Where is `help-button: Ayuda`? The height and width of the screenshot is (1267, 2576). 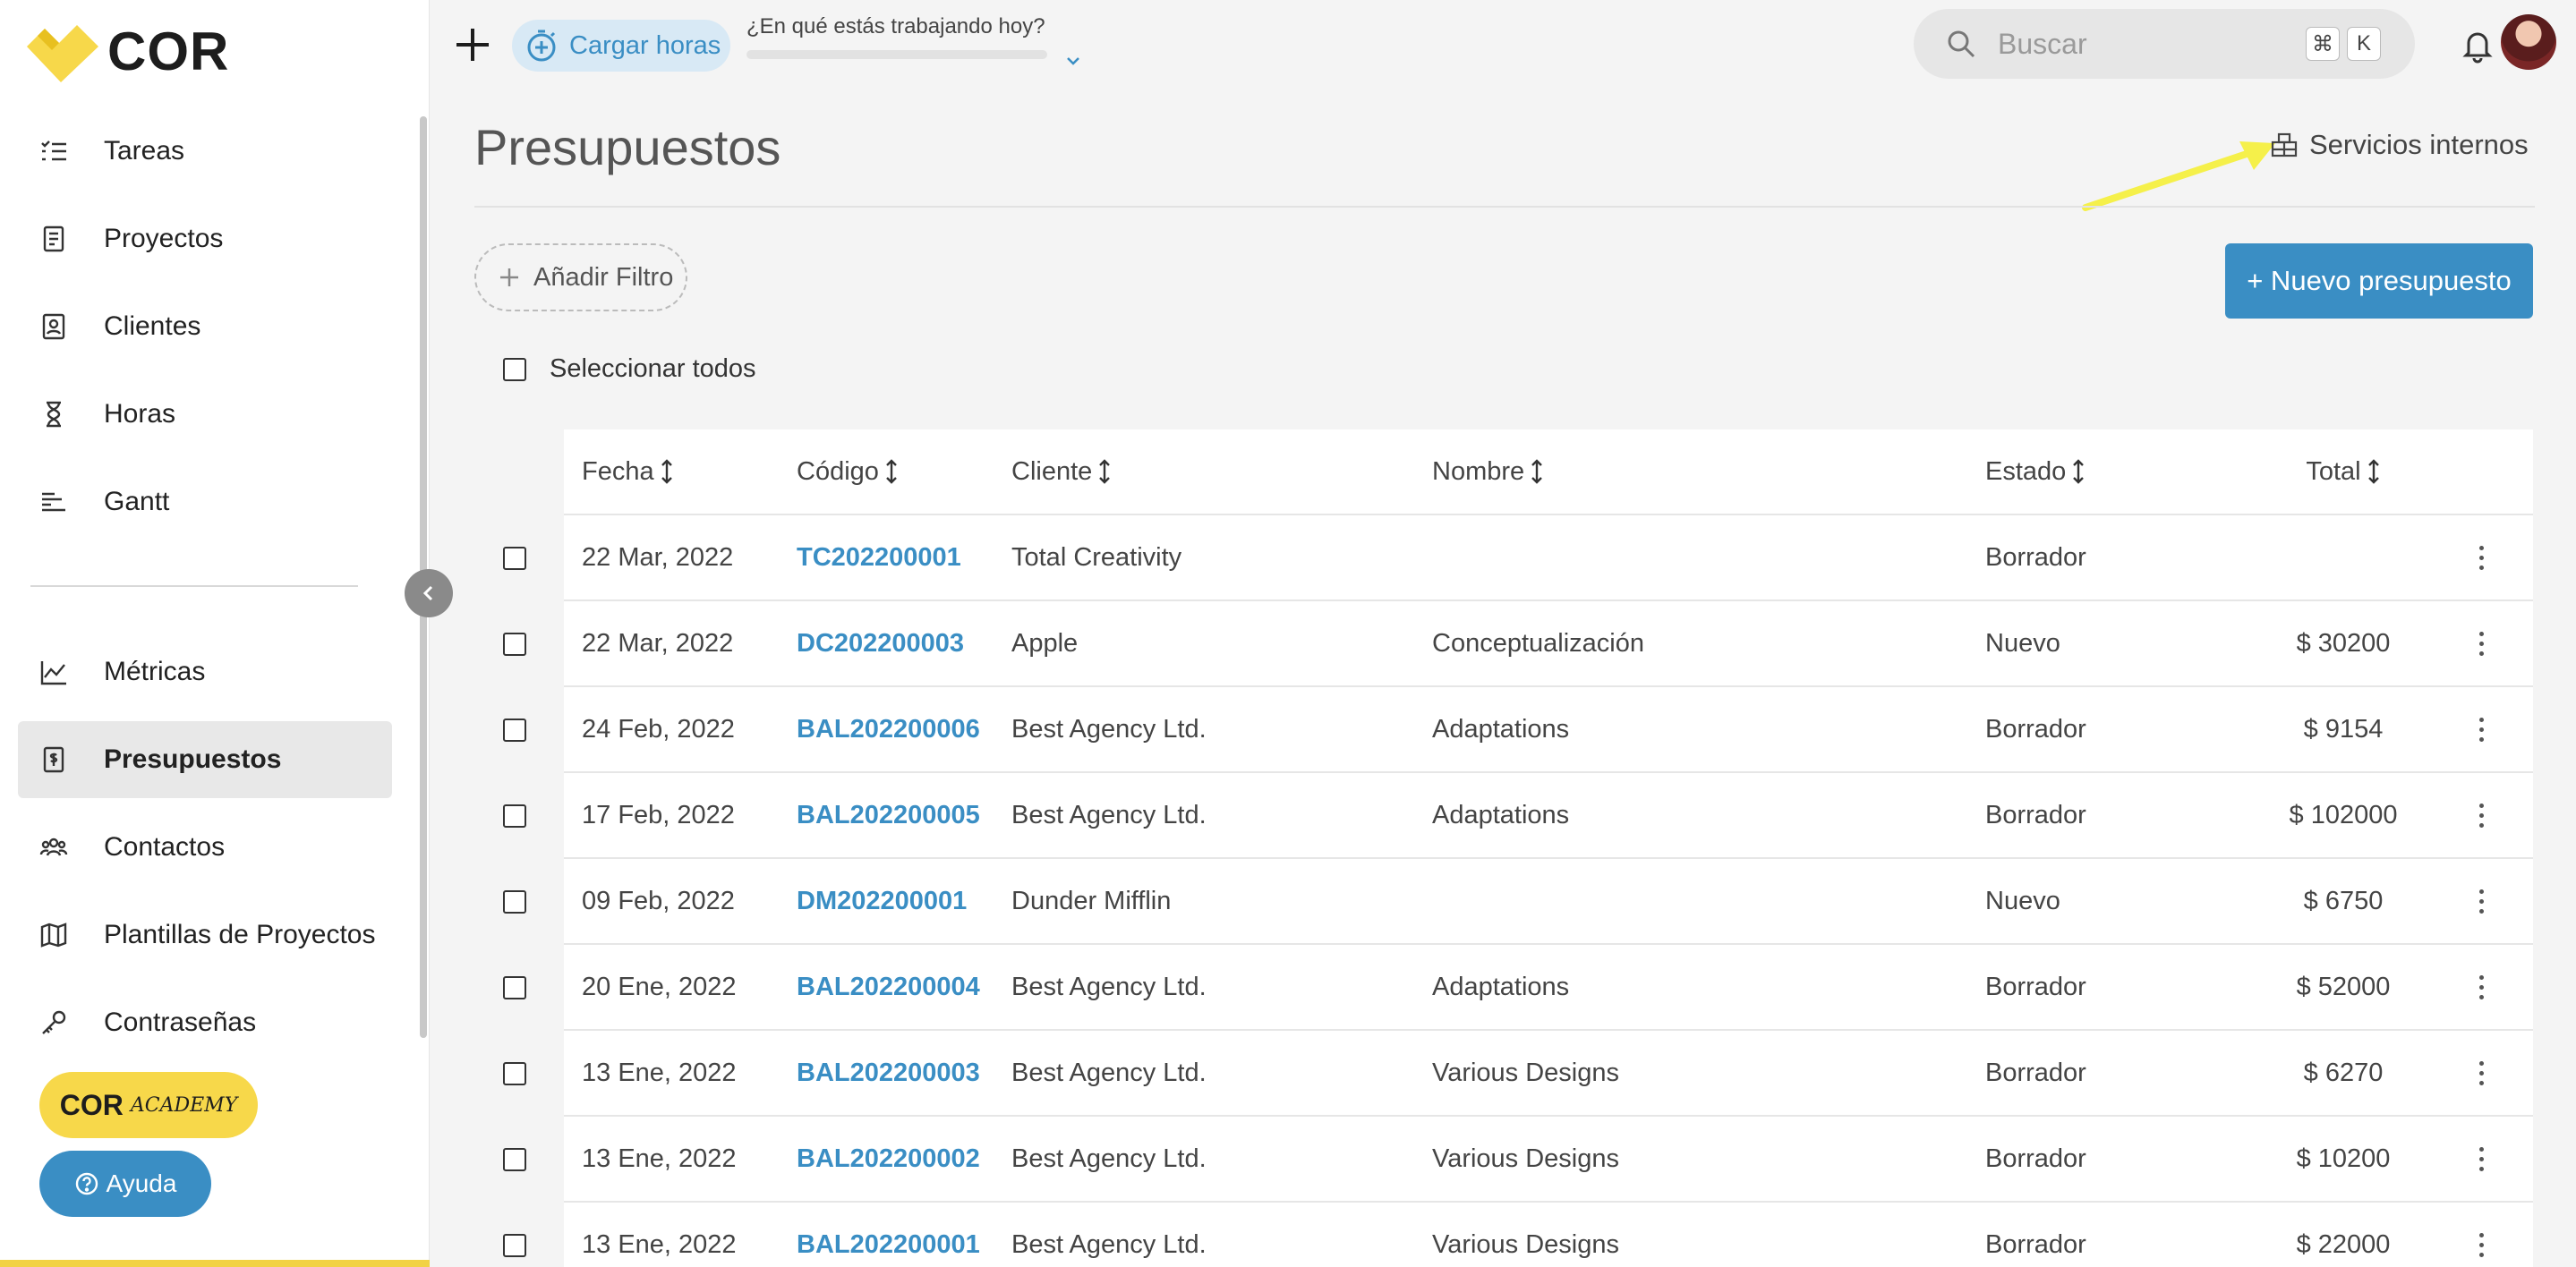 help-button: Ayuda is located at coordinates (125, 1184).